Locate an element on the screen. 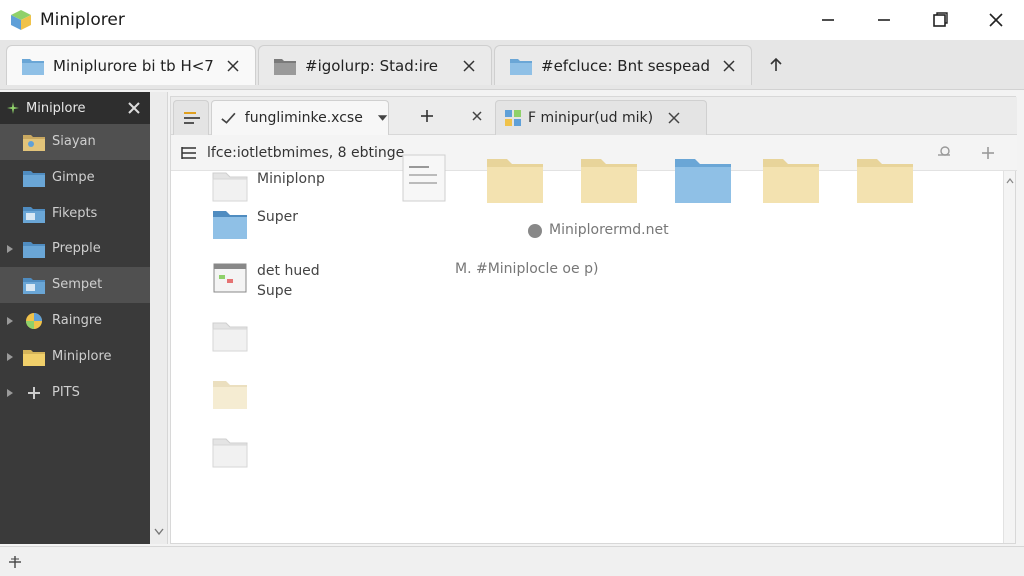  chevron-up-icon is located at coordinates (1010, 181).